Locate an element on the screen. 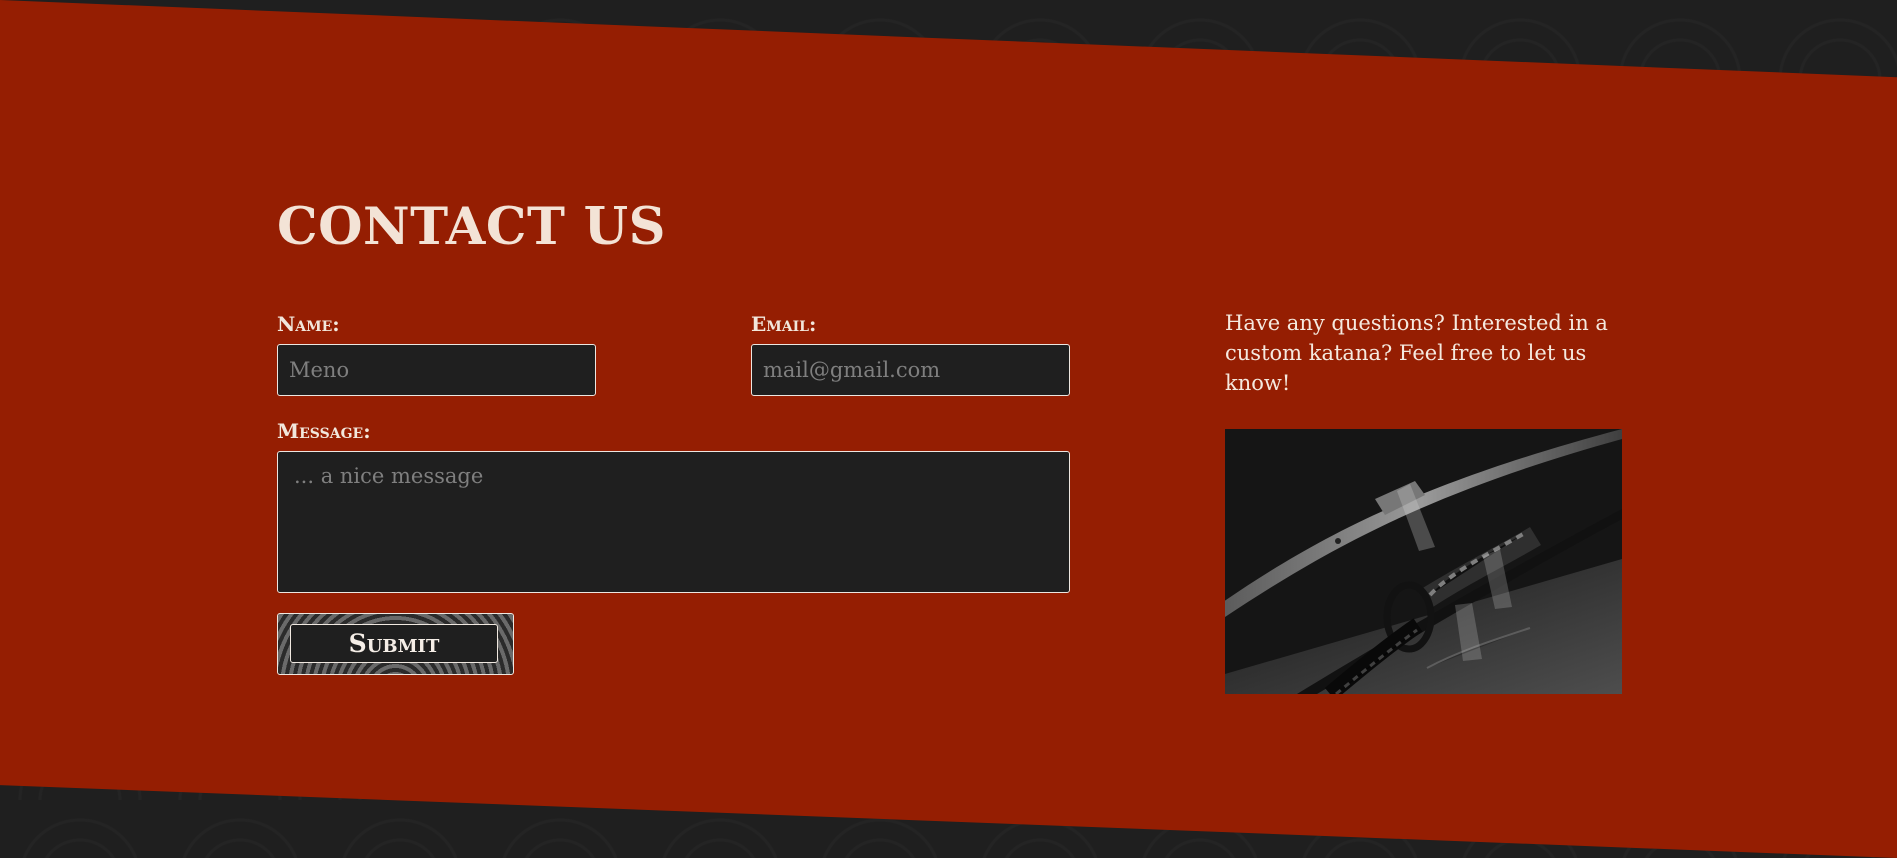 The image size is (1897, 858). submit-button-frame: Submit is located at coordinates (395, 644).